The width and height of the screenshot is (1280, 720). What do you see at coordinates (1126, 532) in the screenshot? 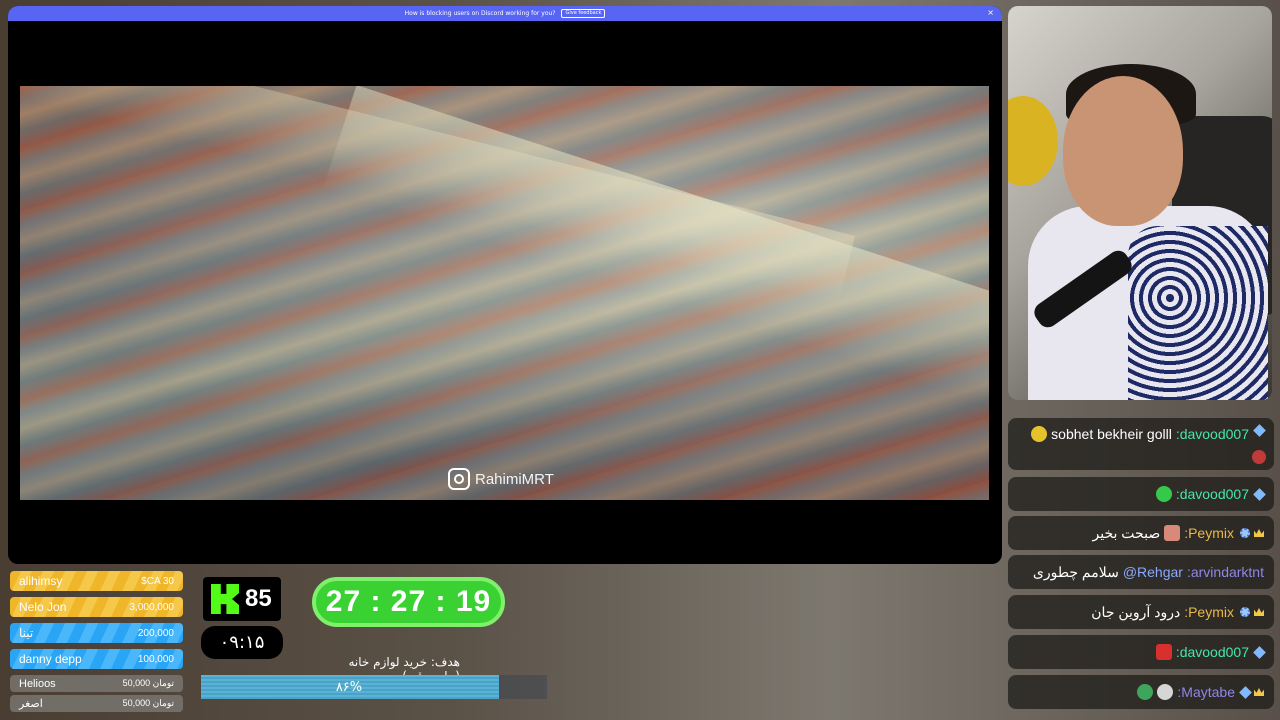
I see `chat-text: صبحت بخیر` at bounding box center [1126, 532].